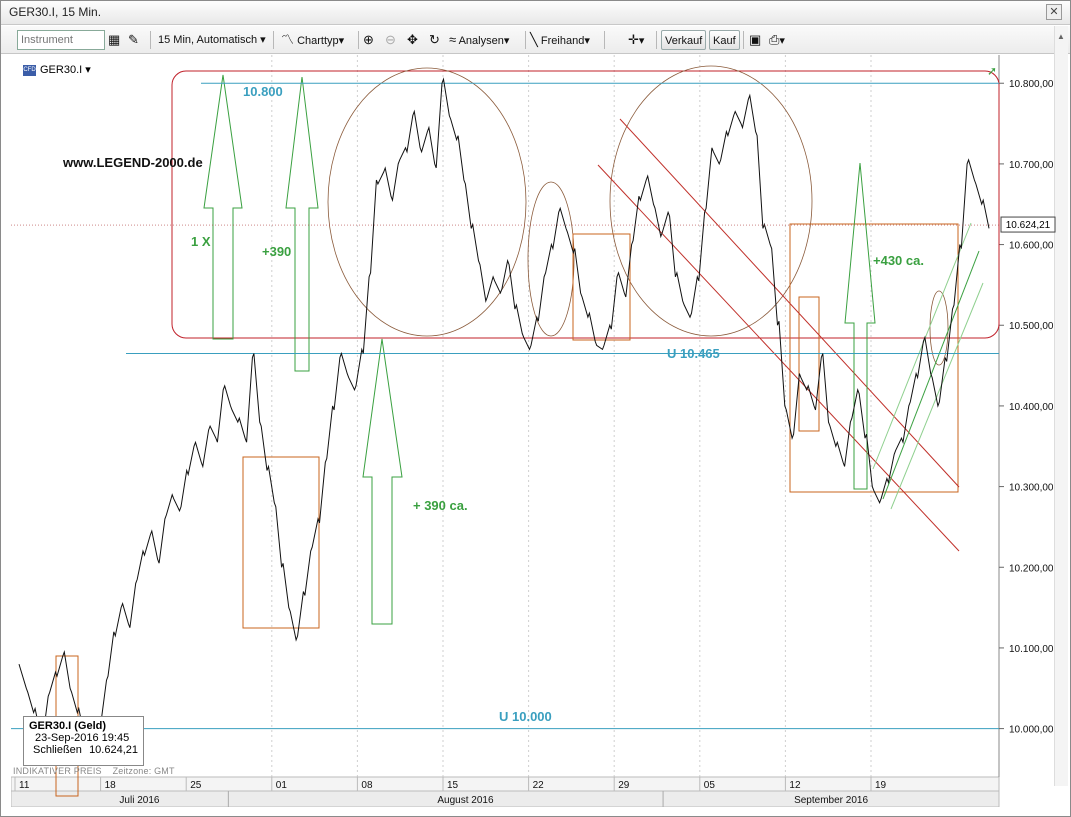 The image size is (1071, 817). I want to click on zoom-in-icon: ⊕, so click(368, 39).